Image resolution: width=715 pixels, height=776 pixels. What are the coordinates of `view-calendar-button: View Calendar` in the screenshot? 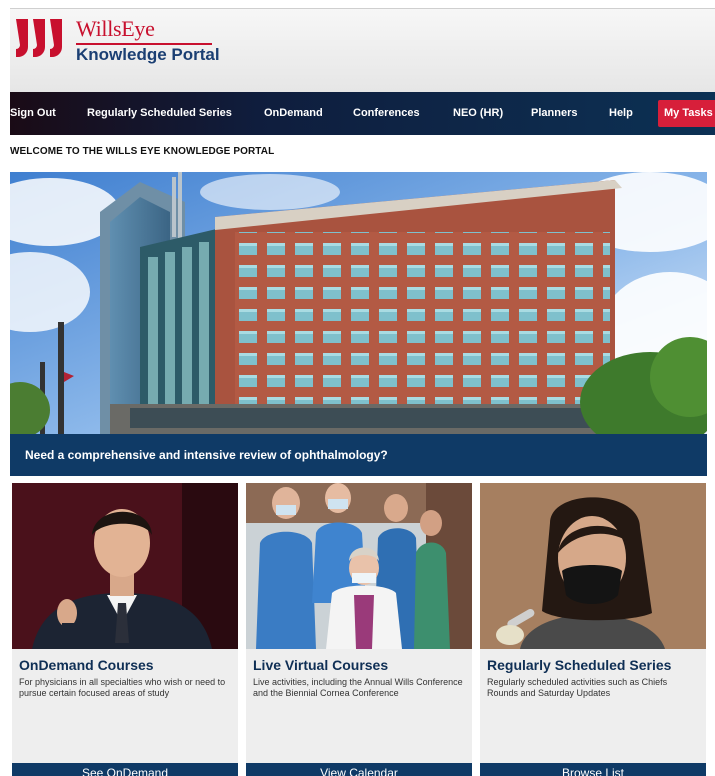 It's located at (359, 769).